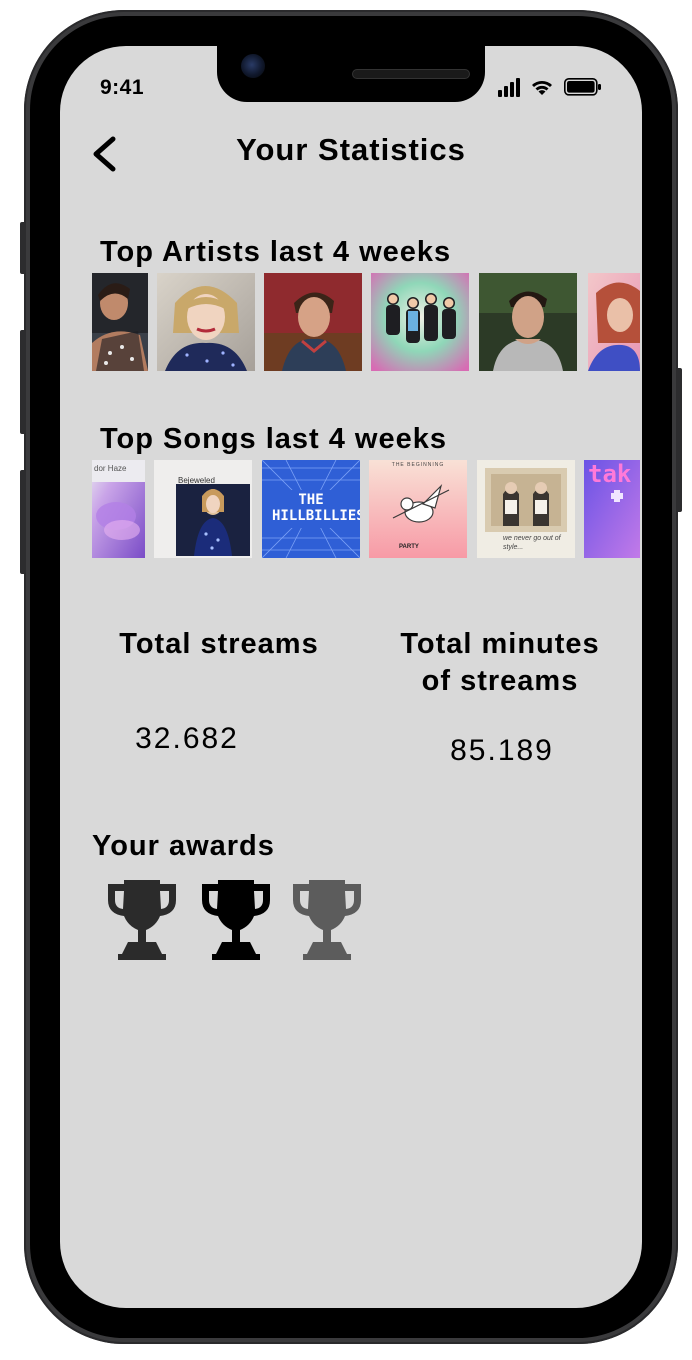 This screenshot has width=692, height=1360. I want to click on total-minutes-label-line1: Total minutes, so click(500, 644).